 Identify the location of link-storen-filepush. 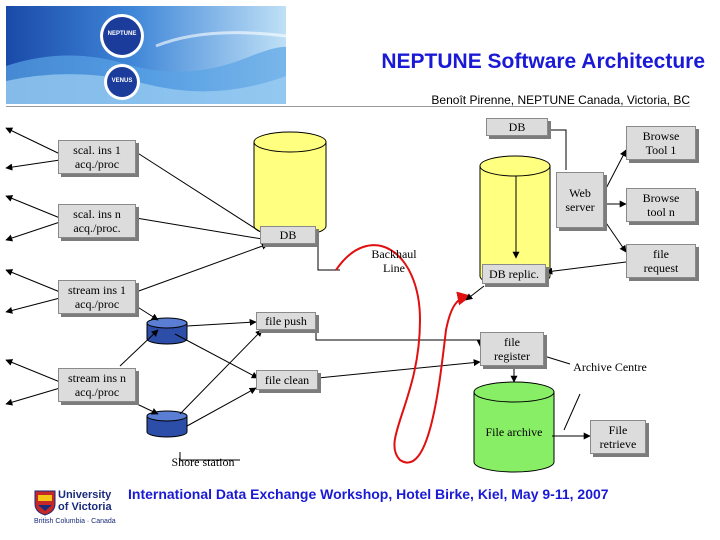
(221, 372).